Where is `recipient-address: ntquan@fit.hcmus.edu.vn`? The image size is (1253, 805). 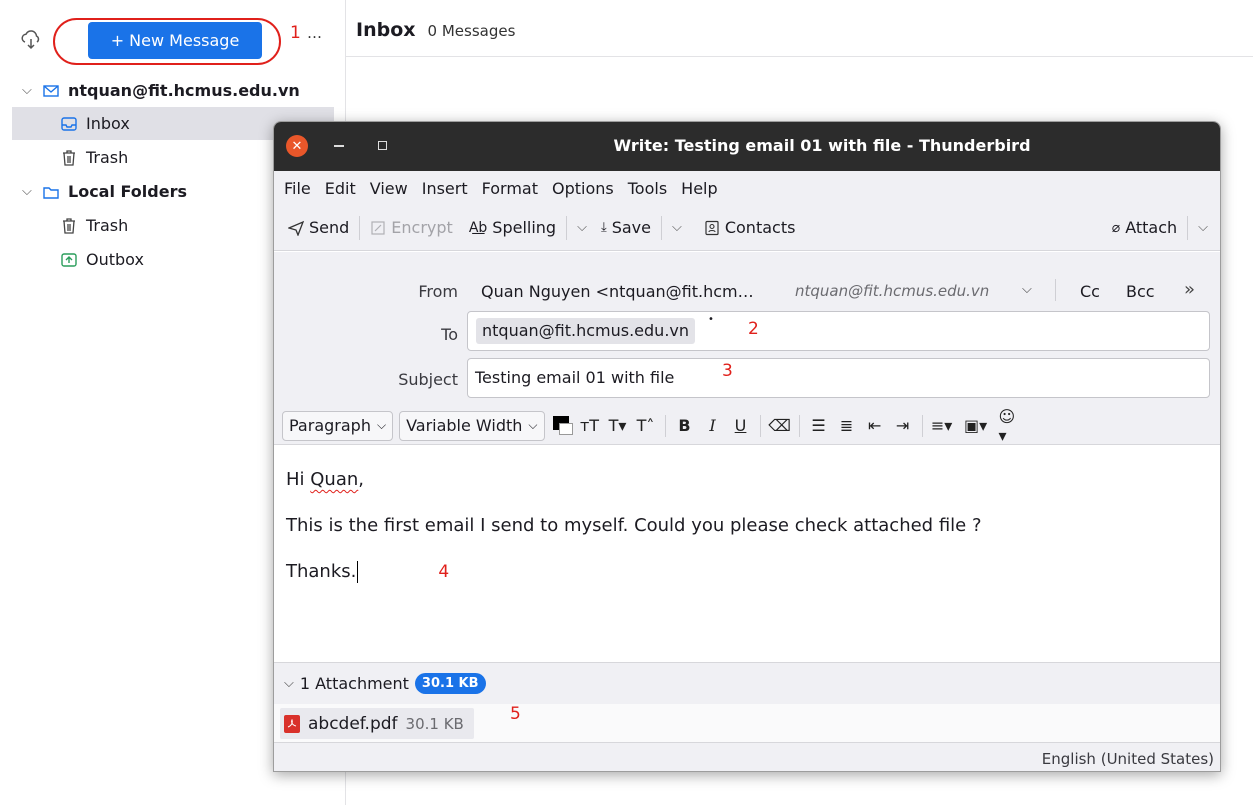 recipient-address: ntquan@fit.hcmus.edu.vn is located at coordinates (586, 330).